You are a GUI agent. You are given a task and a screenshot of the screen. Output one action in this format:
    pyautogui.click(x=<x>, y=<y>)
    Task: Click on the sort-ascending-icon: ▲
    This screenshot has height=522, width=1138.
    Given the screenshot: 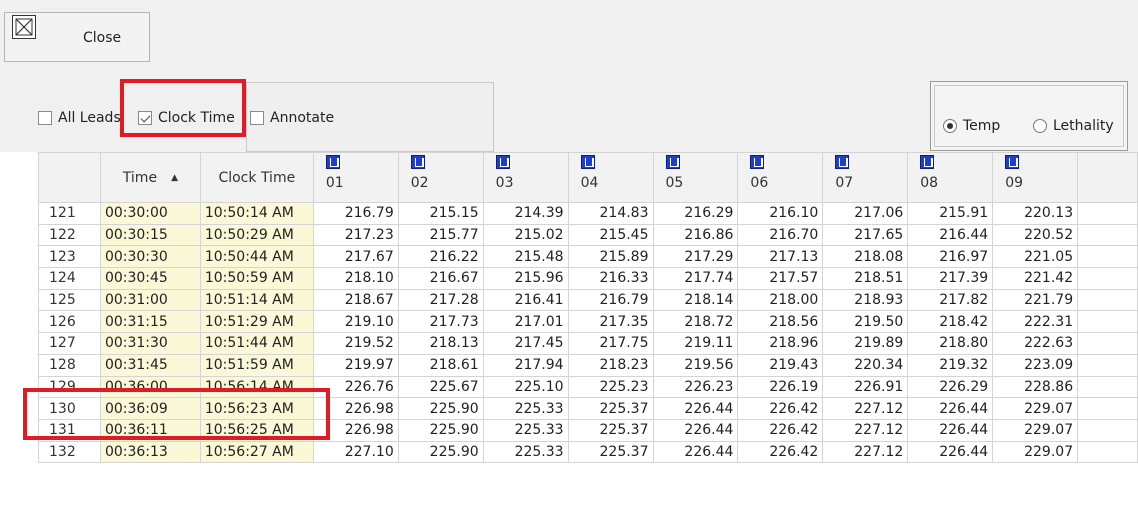 What is the action you would take?
    pyautogui.click(x=174, y=177)
    